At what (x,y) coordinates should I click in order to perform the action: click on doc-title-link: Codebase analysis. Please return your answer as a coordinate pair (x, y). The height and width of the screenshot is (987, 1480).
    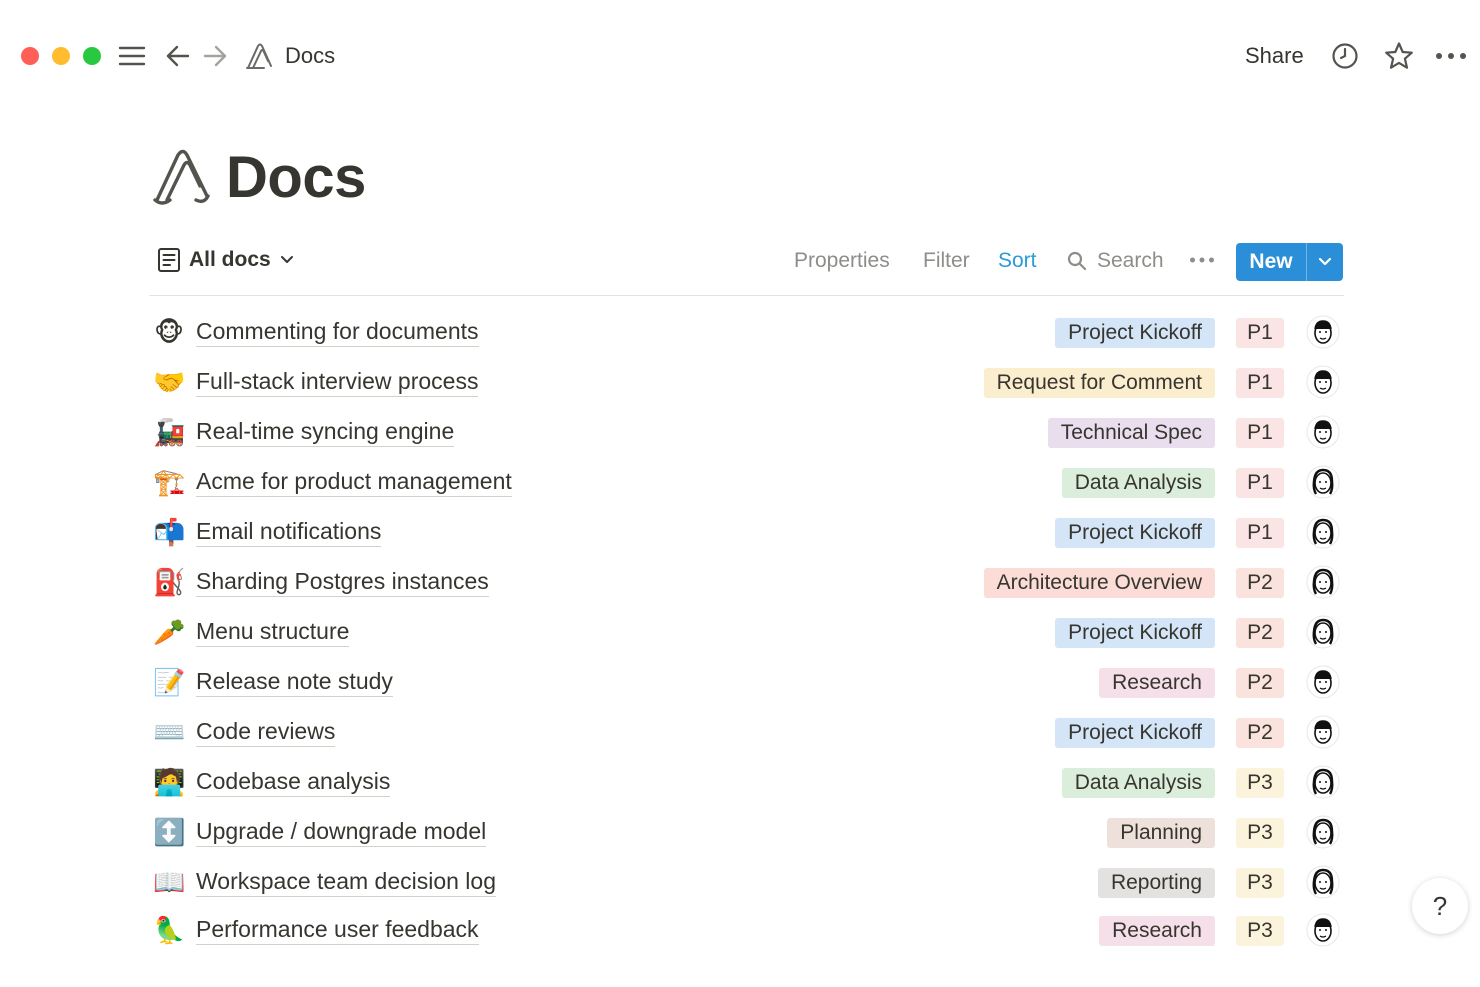
    Looking at the image, I should click on (293, 782).